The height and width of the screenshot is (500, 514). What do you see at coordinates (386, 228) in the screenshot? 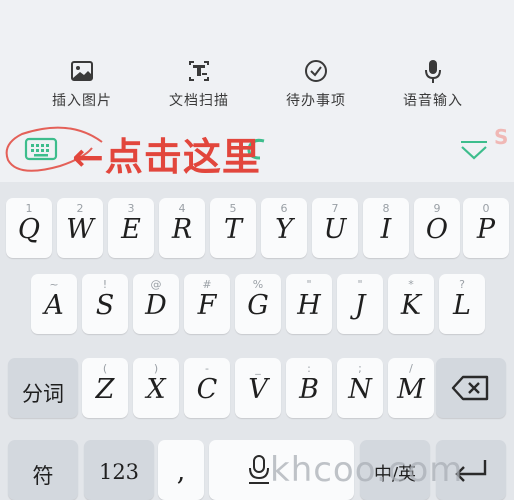
I see `key-i: 8 I` at bounding box center [386, 228].